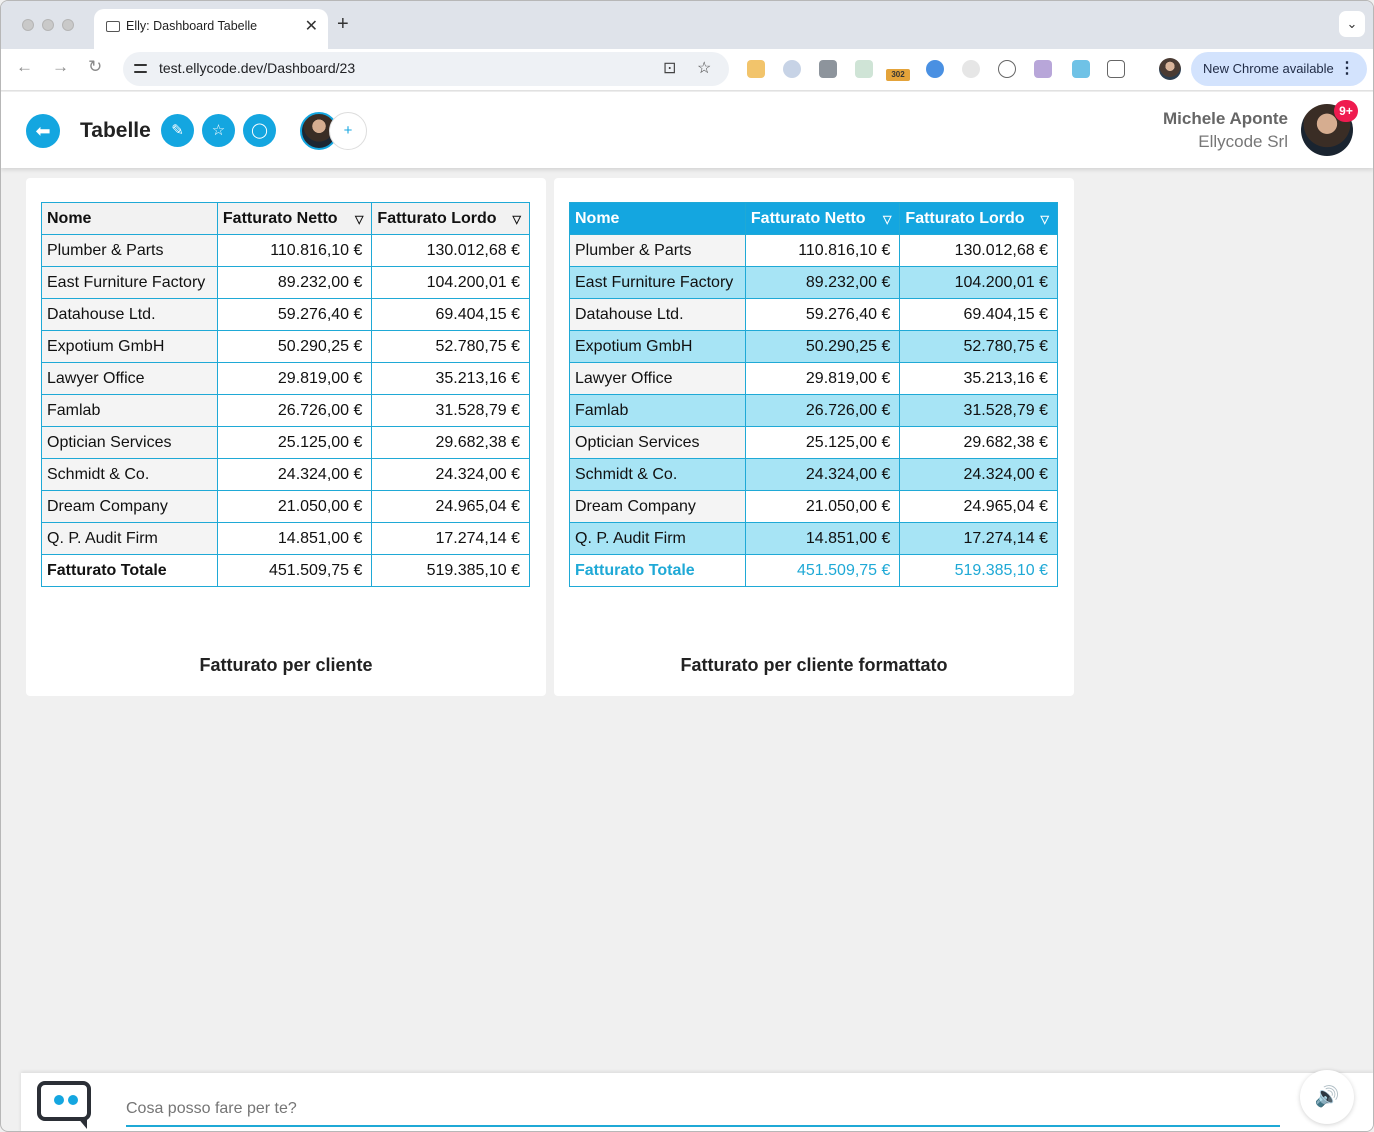 The width and height of the screenshot is (1374, 1132). Describe the element at coordinates (115, 130) in the screenshot. I see `page-title: Tabelle` at that location.